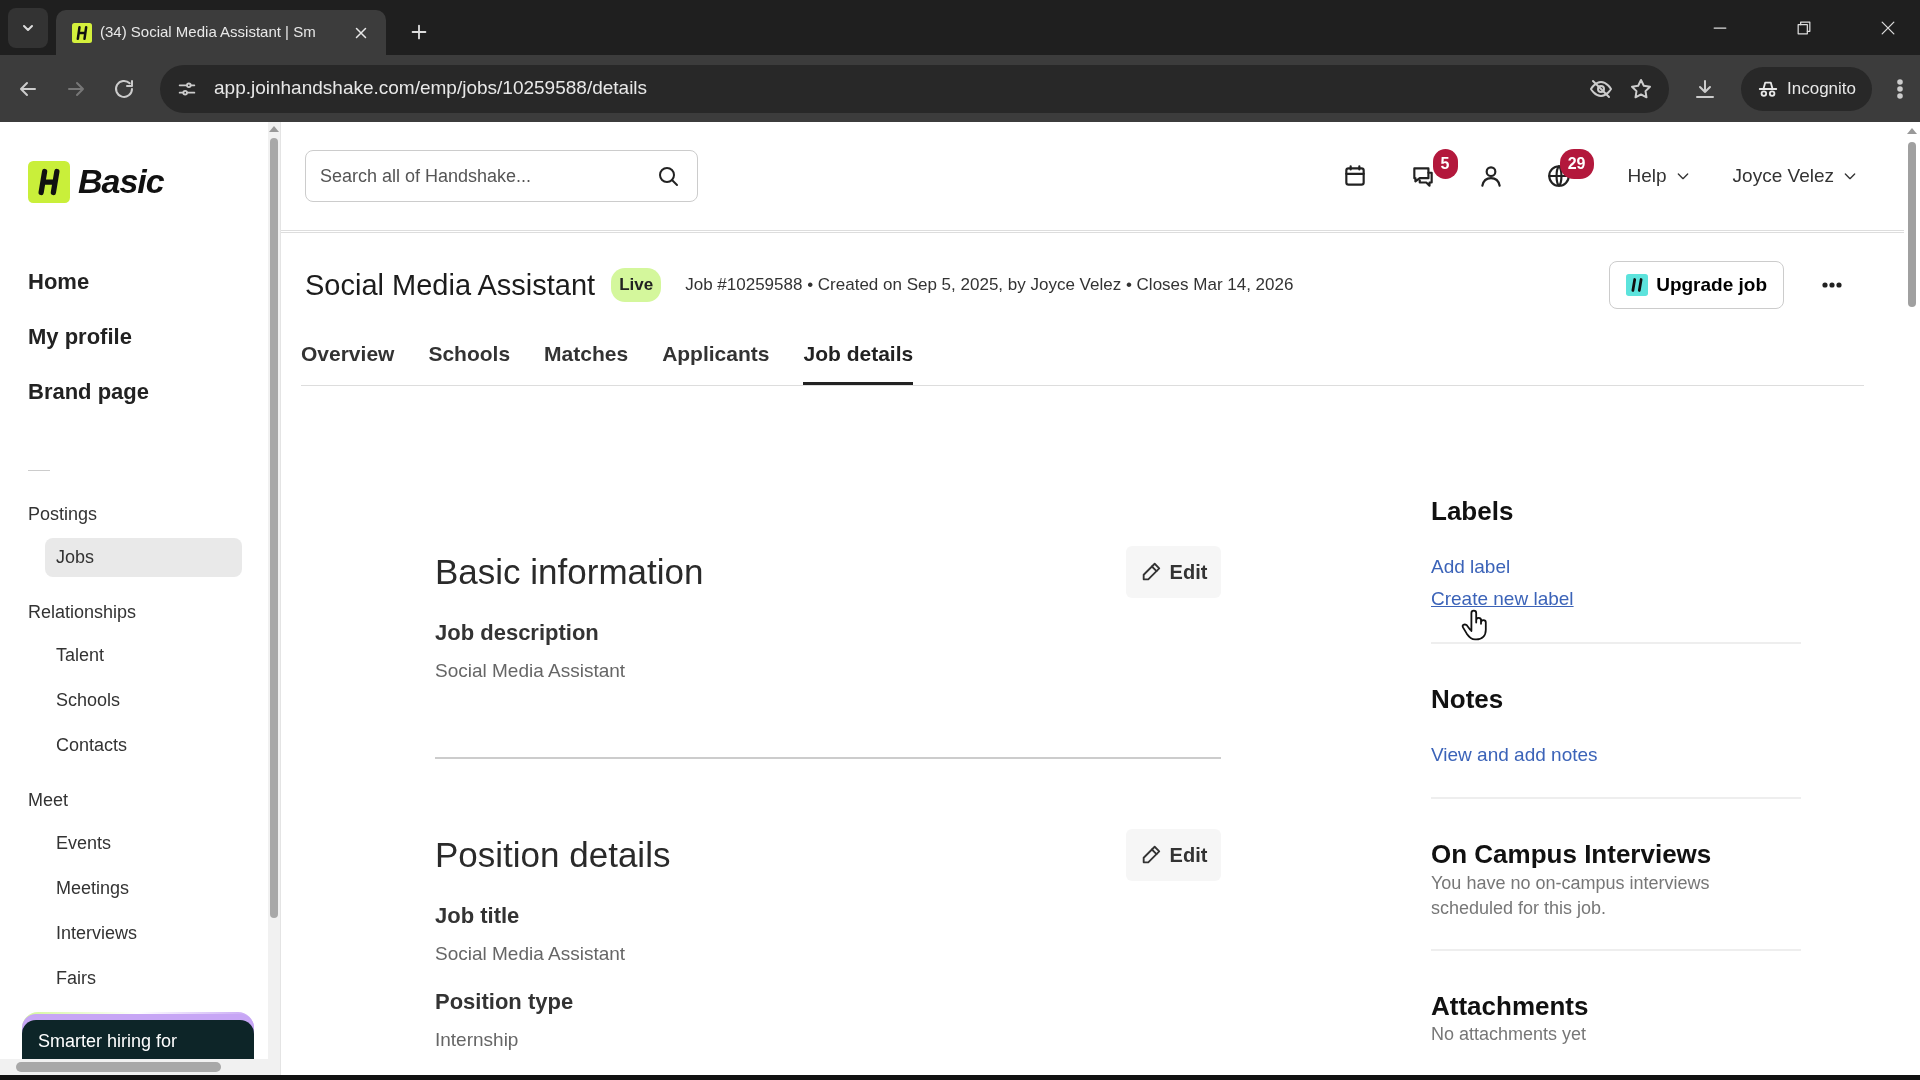 Image resolution: width=1920 pixels, height=1080 pixels. Describe the element at coordinates (148, 336) in the screenshot. I see `nav-link: My profile` at that location.